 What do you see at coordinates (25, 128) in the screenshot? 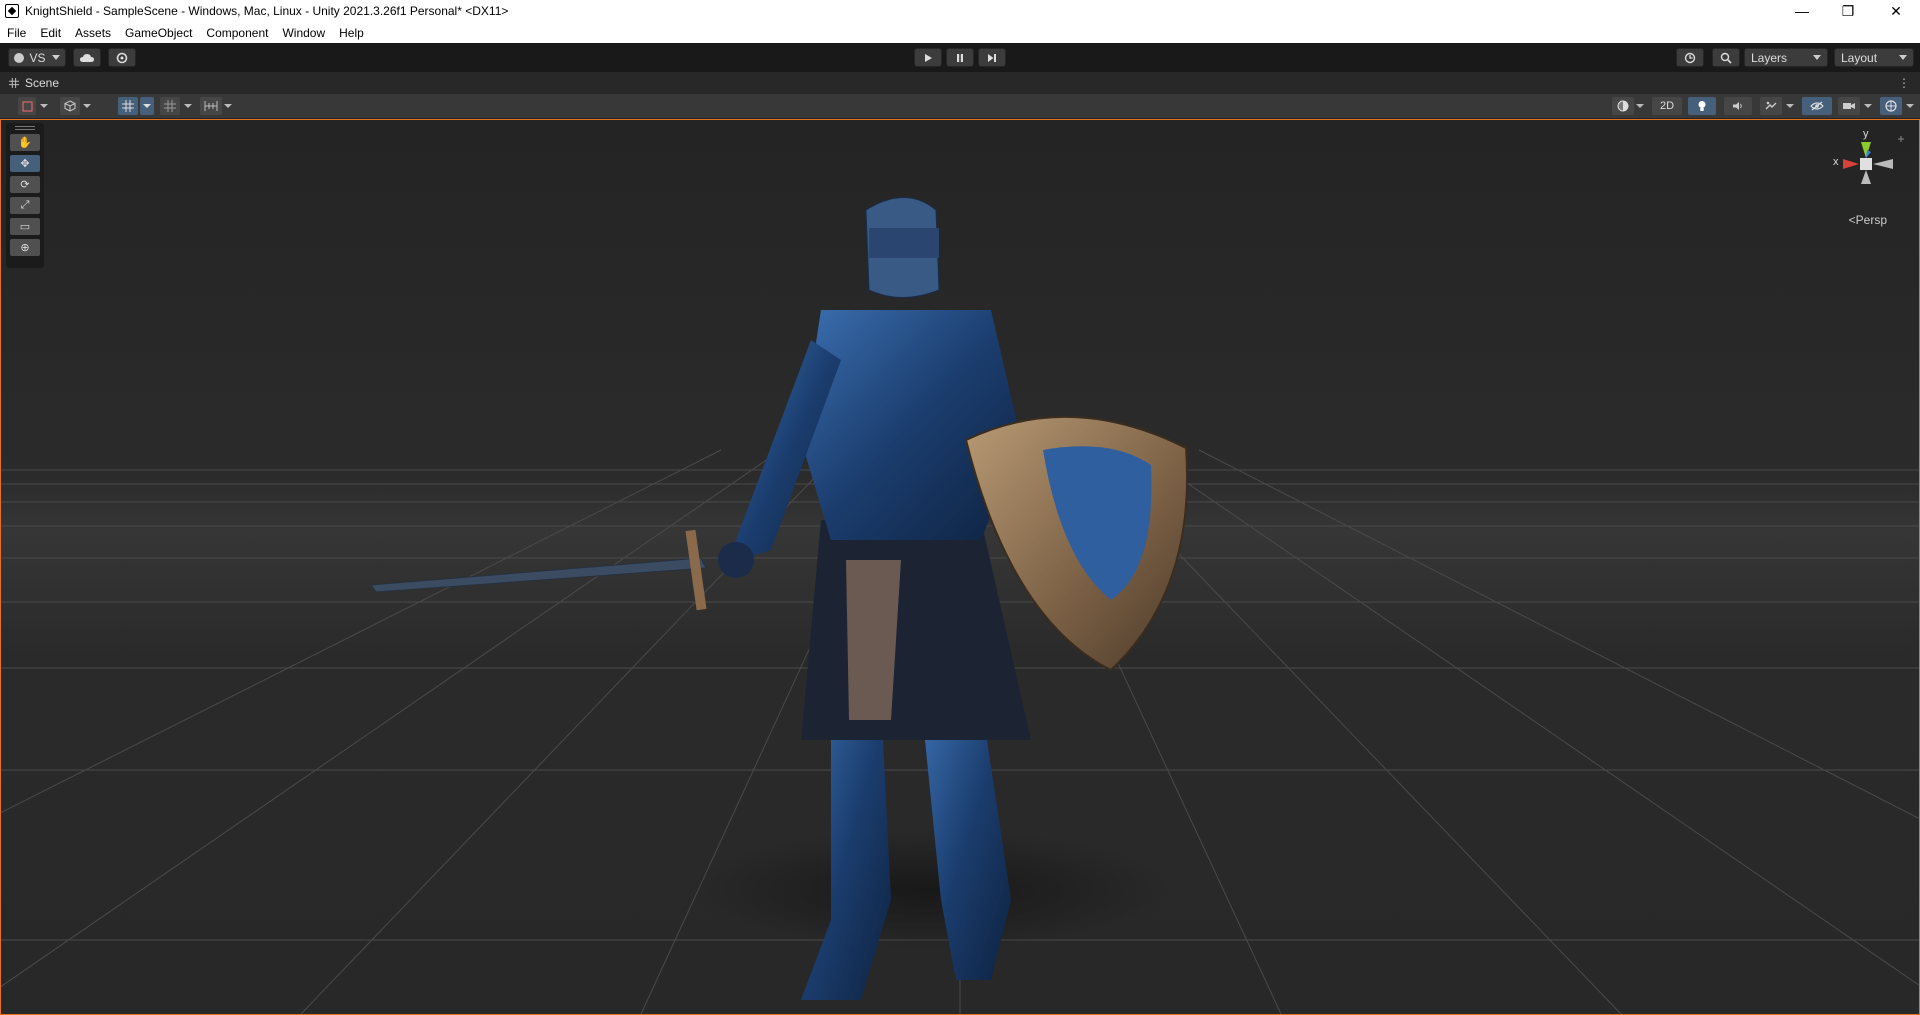
I see `tool-palette-handle` at bounding box center [25, 128].